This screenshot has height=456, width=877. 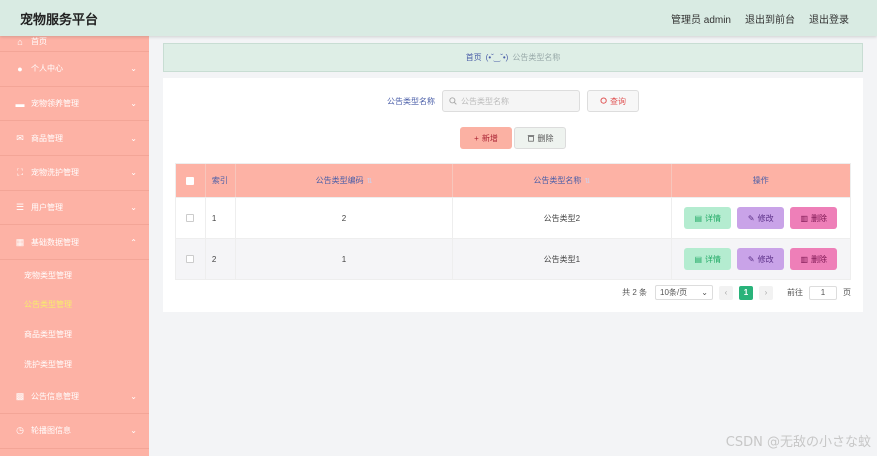 What do you see at coordinates (339, 180) in the screenshot?
I see `header-code-label: 公告类型编码` at bounding box center [339, 180].